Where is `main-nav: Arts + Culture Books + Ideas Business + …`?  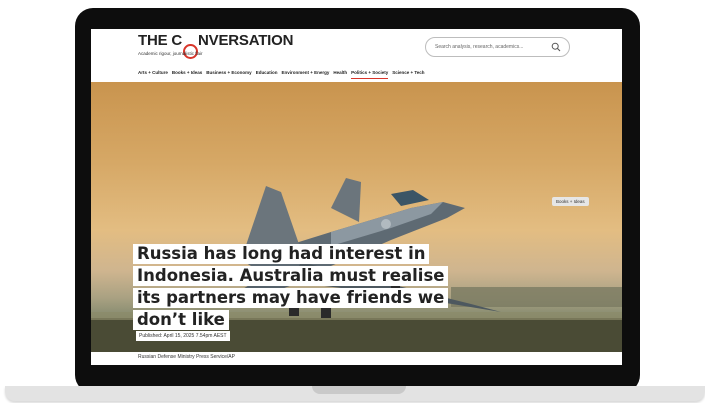 main-nav: Arts + Culture Books + Ideas Business + … is located at coordinates (281, 74).